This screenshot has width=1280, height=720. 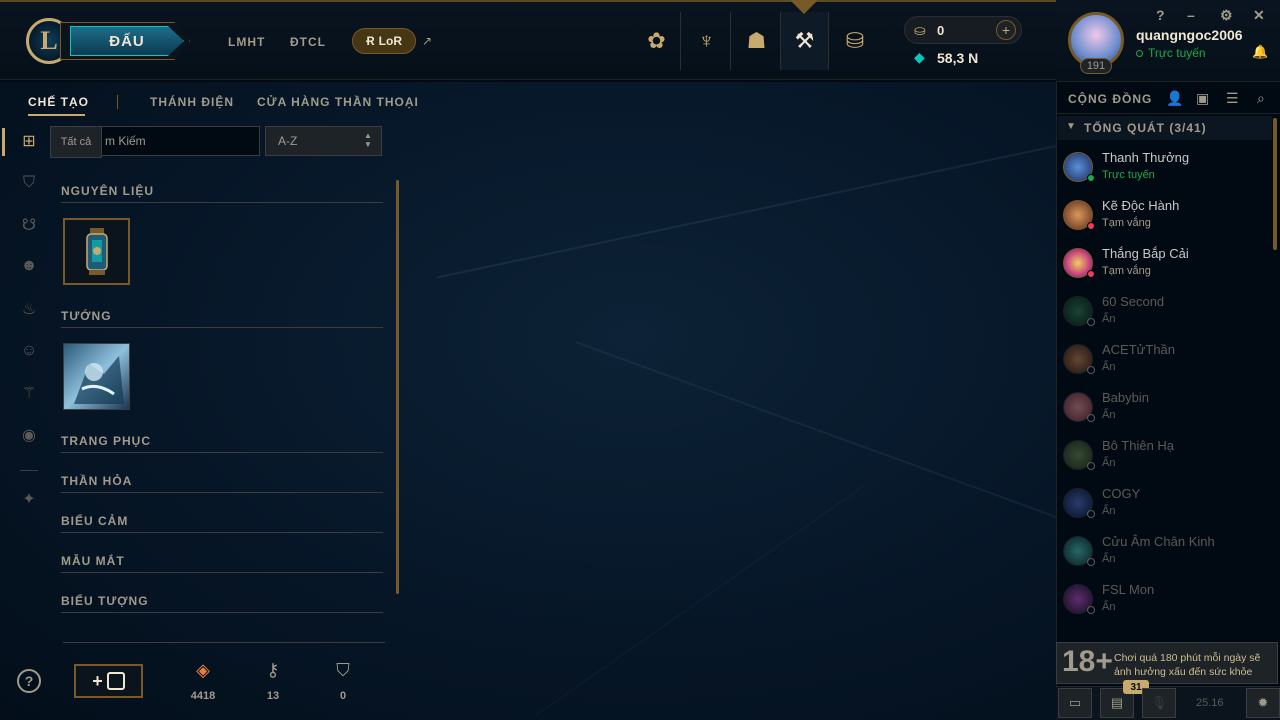 I want to click on friend-item: Thắng Bắp Cải Tạm vắng, so click(x=1165, y=262).